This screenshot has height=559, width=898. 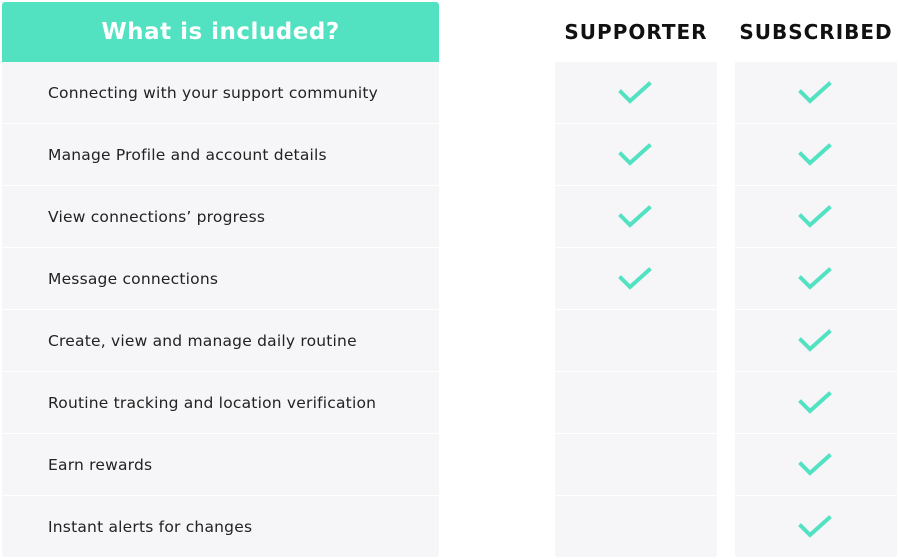 What do you see at coordinates (449, 155) in the screenshot?
I see `table-row: Manage Profile and account details` at bounding box center [449, 155].